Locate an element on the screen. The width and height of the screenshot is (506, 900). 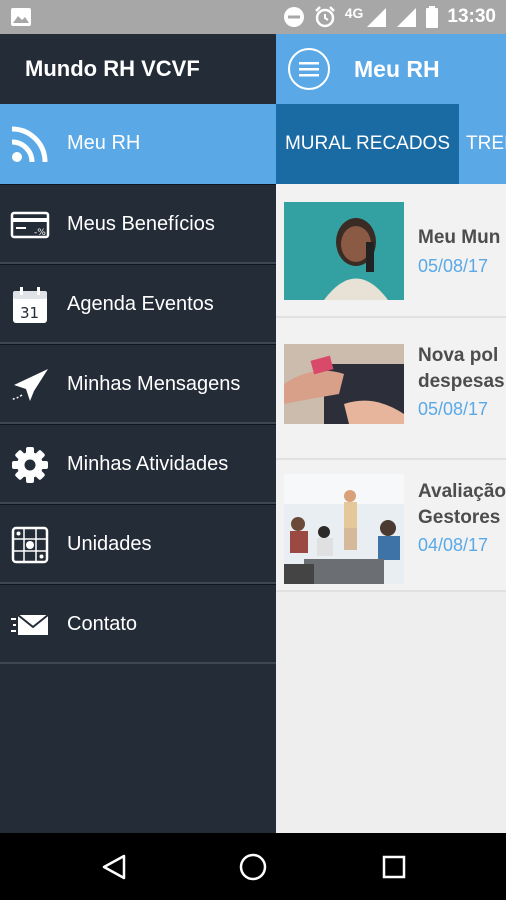
item-title: Gestores is located at coordinates (459, 517).